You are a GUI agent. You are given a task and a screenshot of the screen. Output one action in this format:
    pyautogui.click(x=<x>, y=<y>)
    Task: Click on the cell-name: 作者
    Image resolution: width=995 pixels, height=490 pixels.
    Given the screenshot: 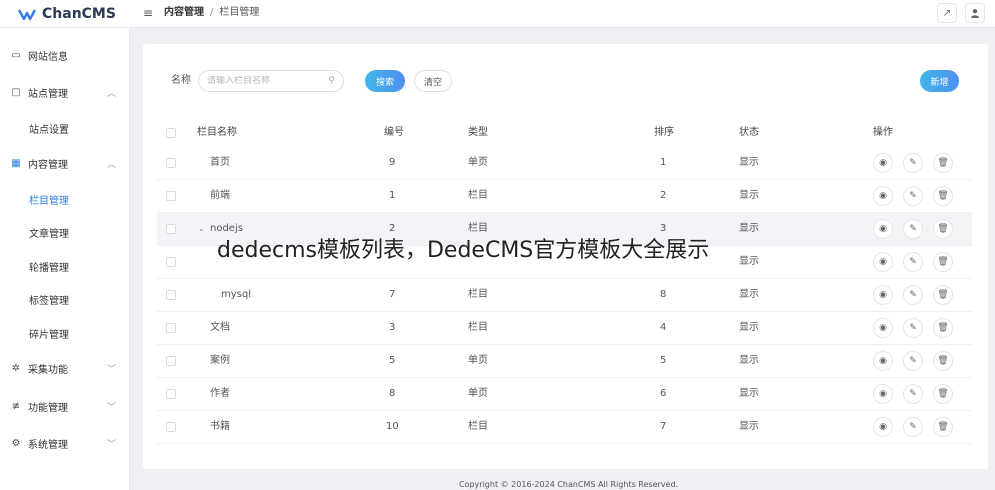 What is the action you would take?
    pyautogui.click(x=220, y=393)
    